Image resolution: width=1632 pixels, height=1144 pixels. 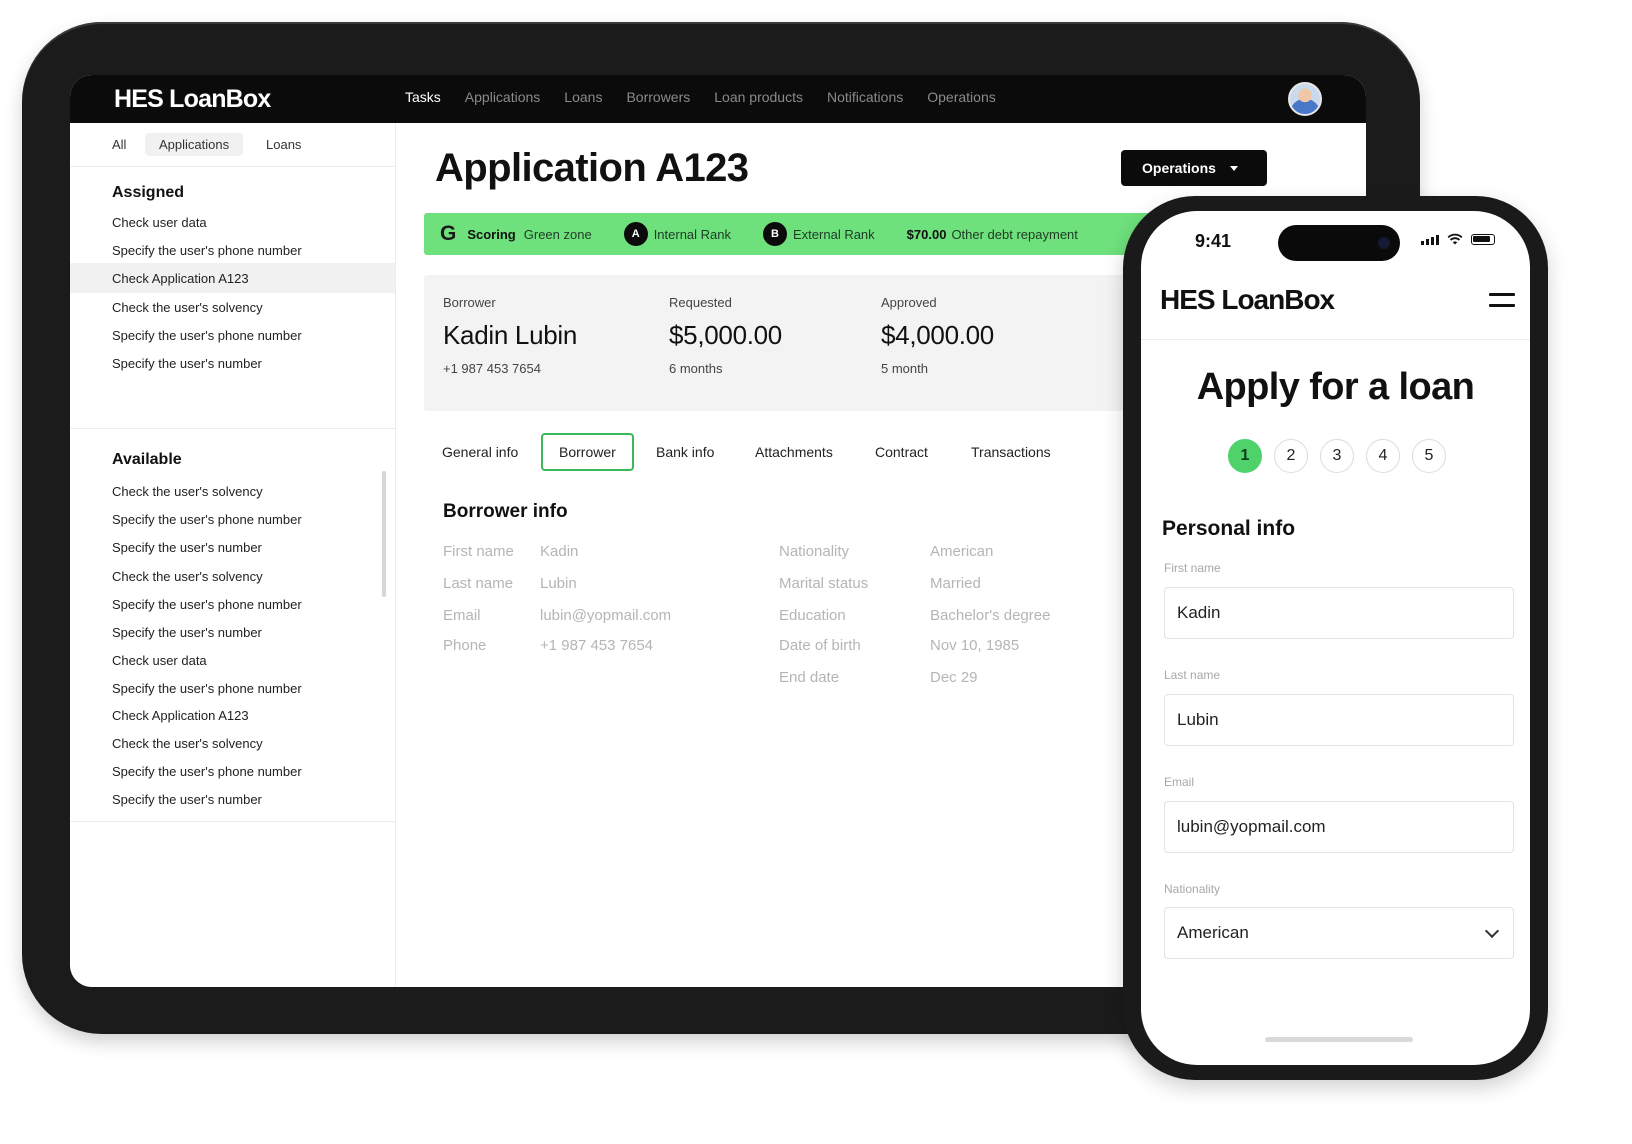 I want to click on nav-borrowers: Borrowers, so click(x=658, y=97).